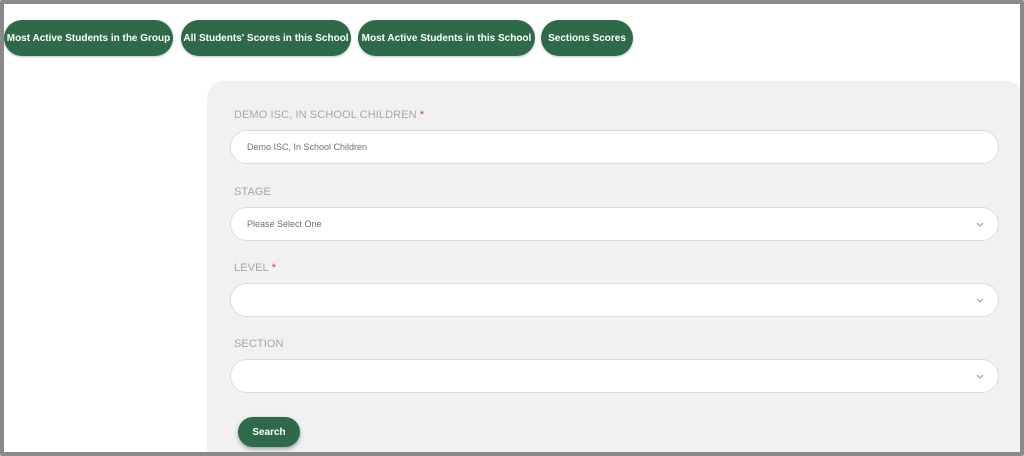  Describe the element at coordinates (587, 38) in the screenshot. I see `tab-sections-scores: Sections Scores` at that location.